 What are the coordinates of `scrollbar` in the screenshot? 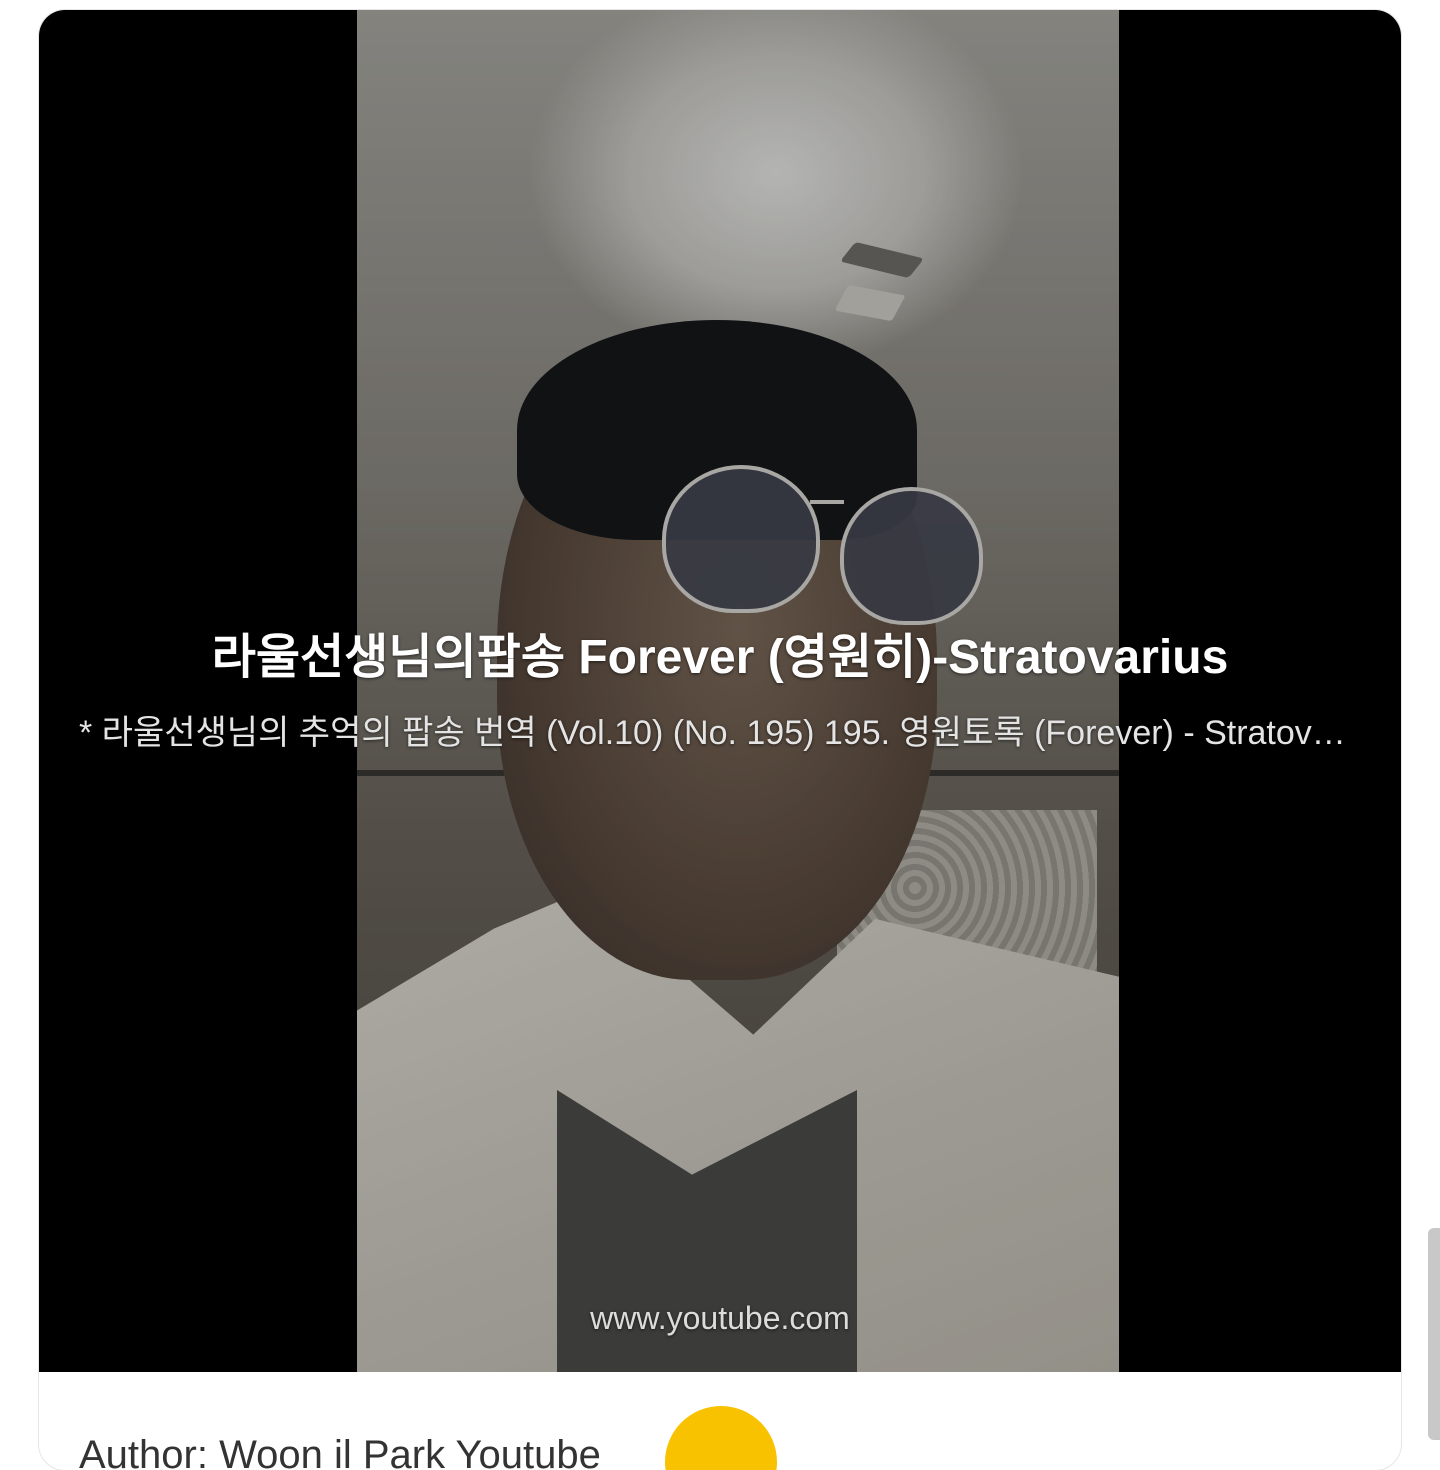 It's located at (1434, 1334).